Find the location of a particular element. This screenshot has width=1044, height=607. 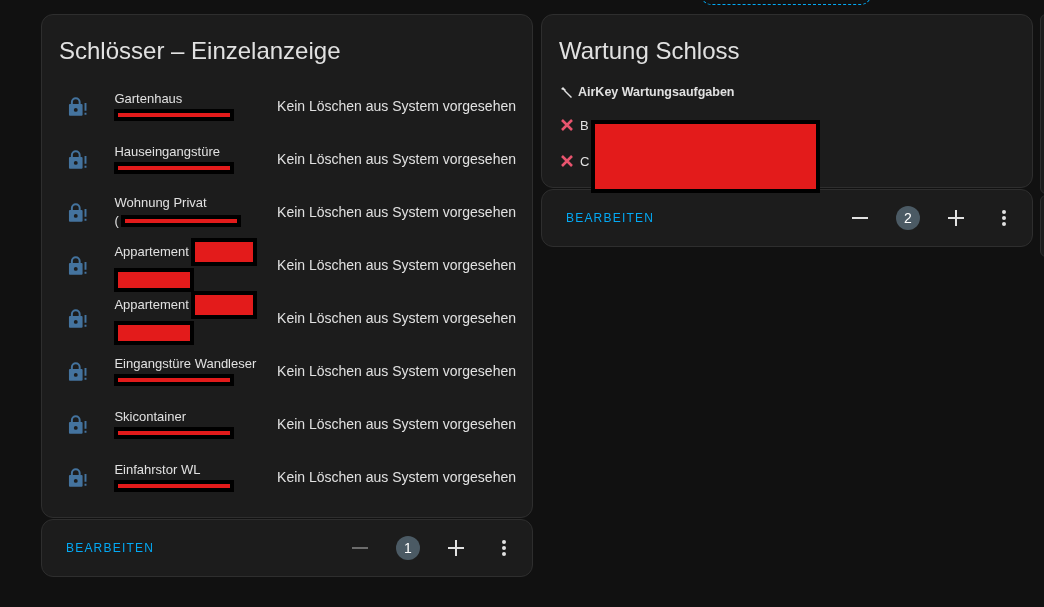

card-title: Wartung Schloss is located at coordinates (649, 50).